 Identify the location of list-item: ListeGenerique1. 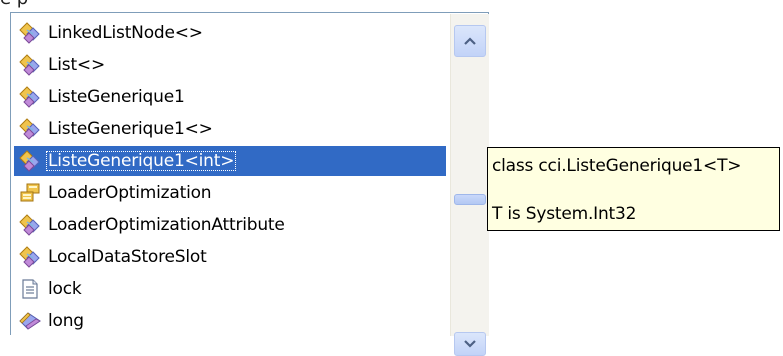
(230, 97).